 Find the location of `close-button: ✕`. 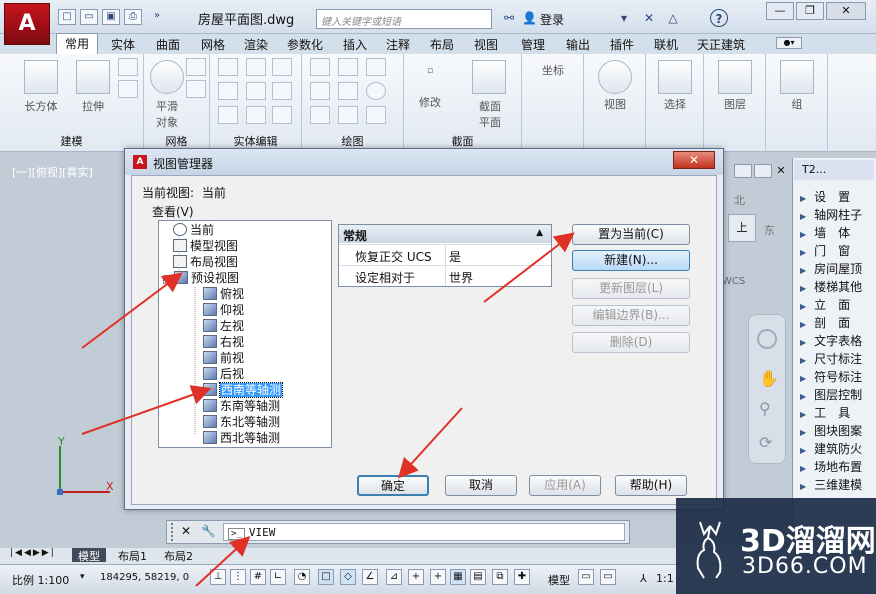

close-button: ✕ is located at coordinates (846, 11).